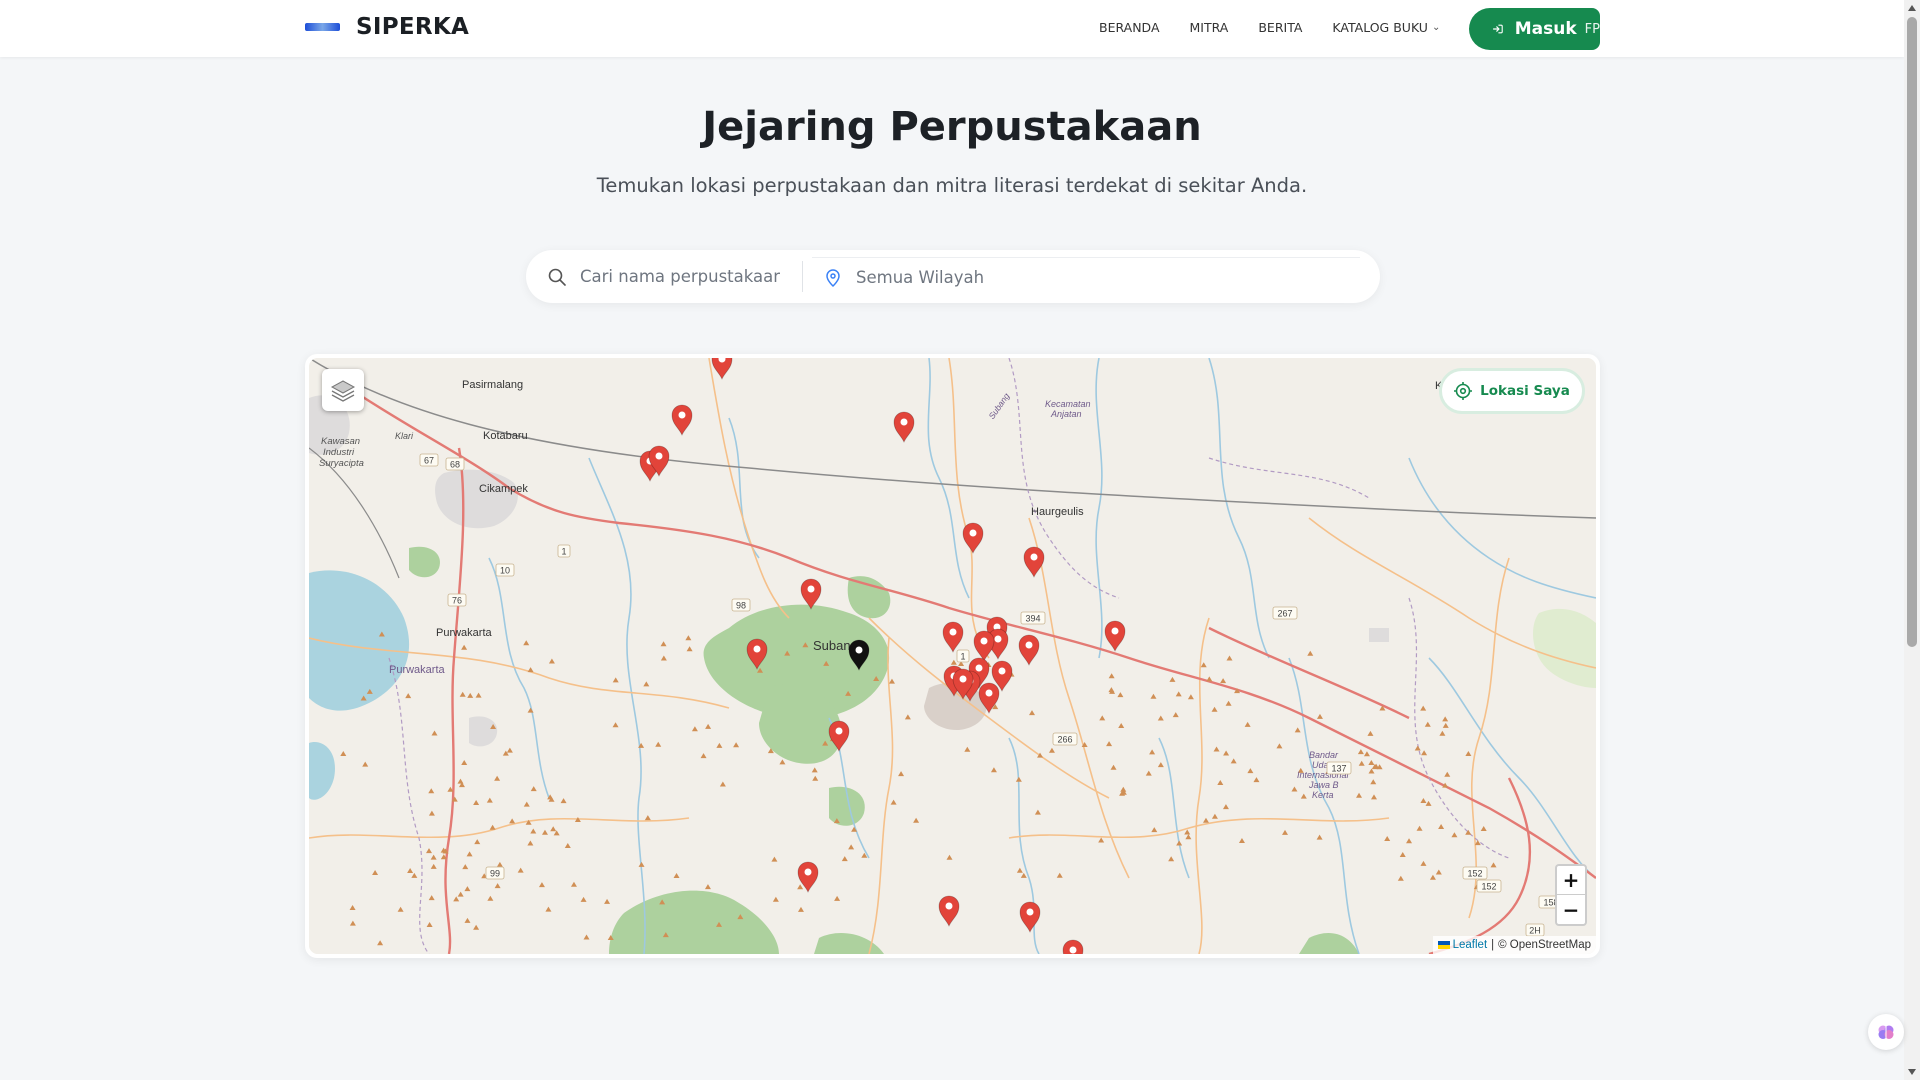 This screenshot has width=1920, height=1080. I want to click on nav-mitra-label: MITRA, so click(1209, 27).